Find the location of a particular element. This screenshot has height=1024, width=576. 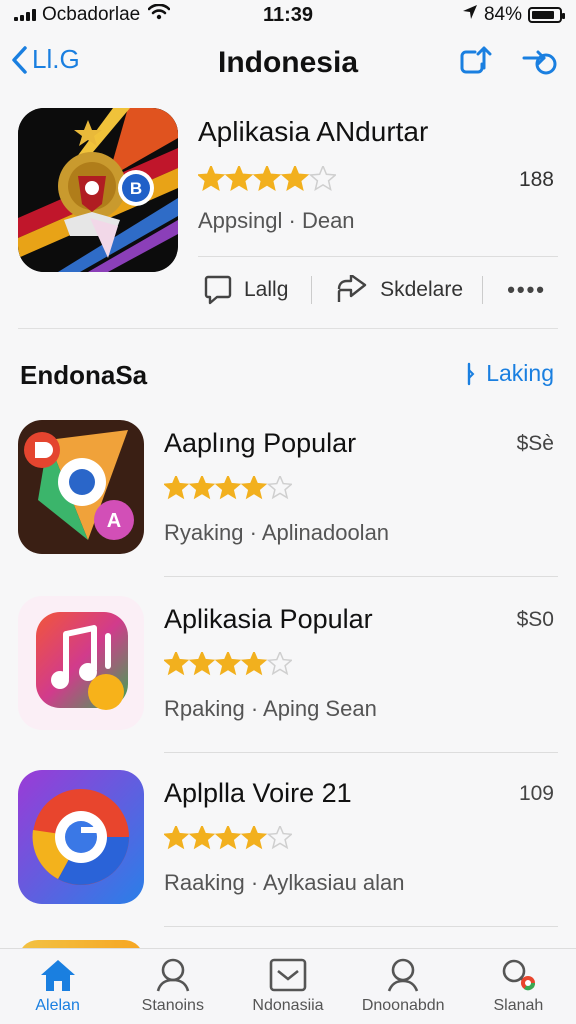

like-button: Lallg is located at coordinates (257, 290).